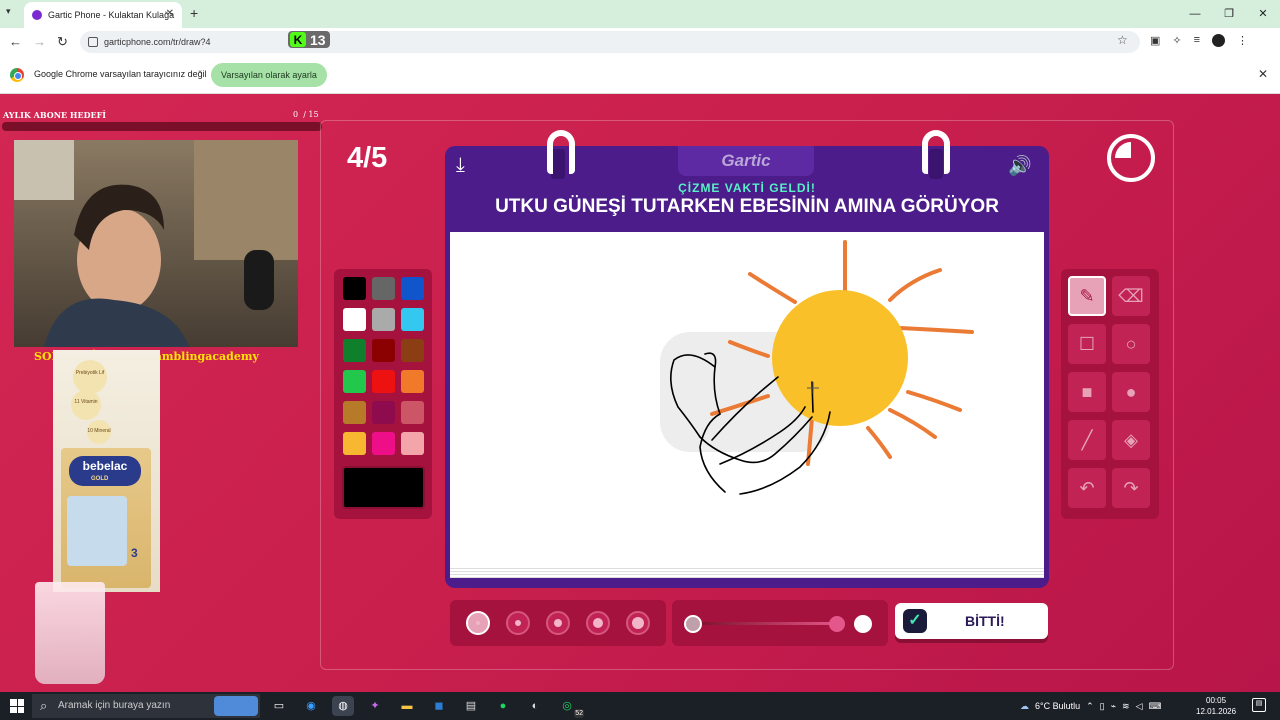 The width and height of the screenshot is (1280, 720). What do you see at coordinates (468, 166) in the screenshot?
I see `download-icon: ⤓` at bounding box center [468, 166].